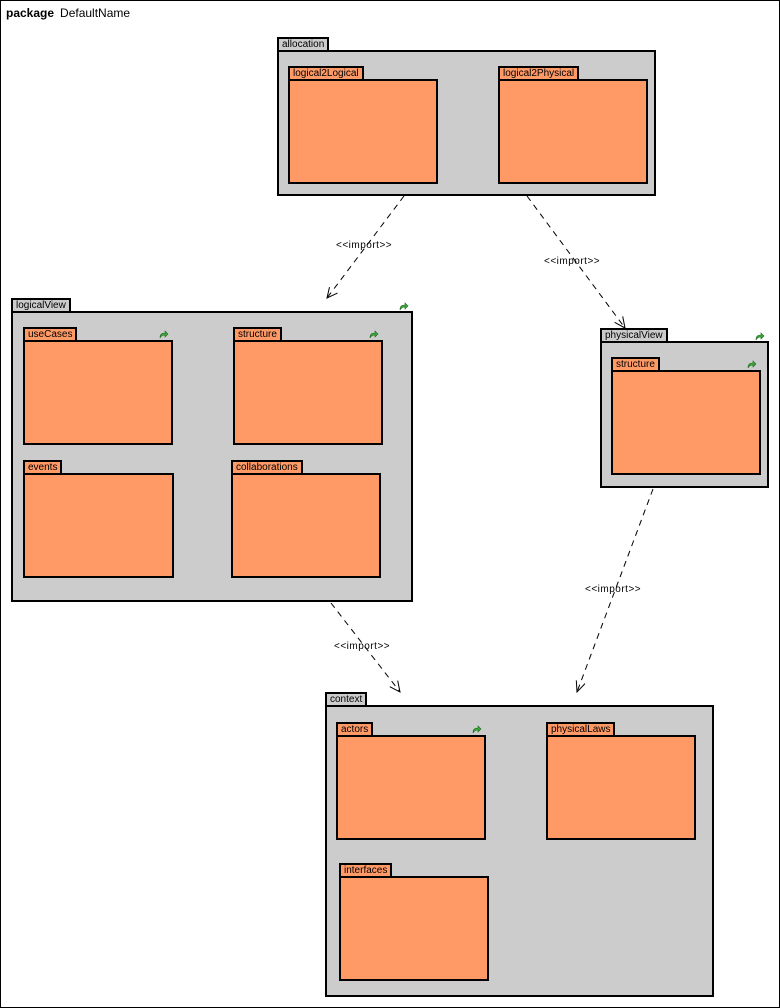 This screenshot has height=1008, width=780. I want to click on package-events: events, so click(98, 519).